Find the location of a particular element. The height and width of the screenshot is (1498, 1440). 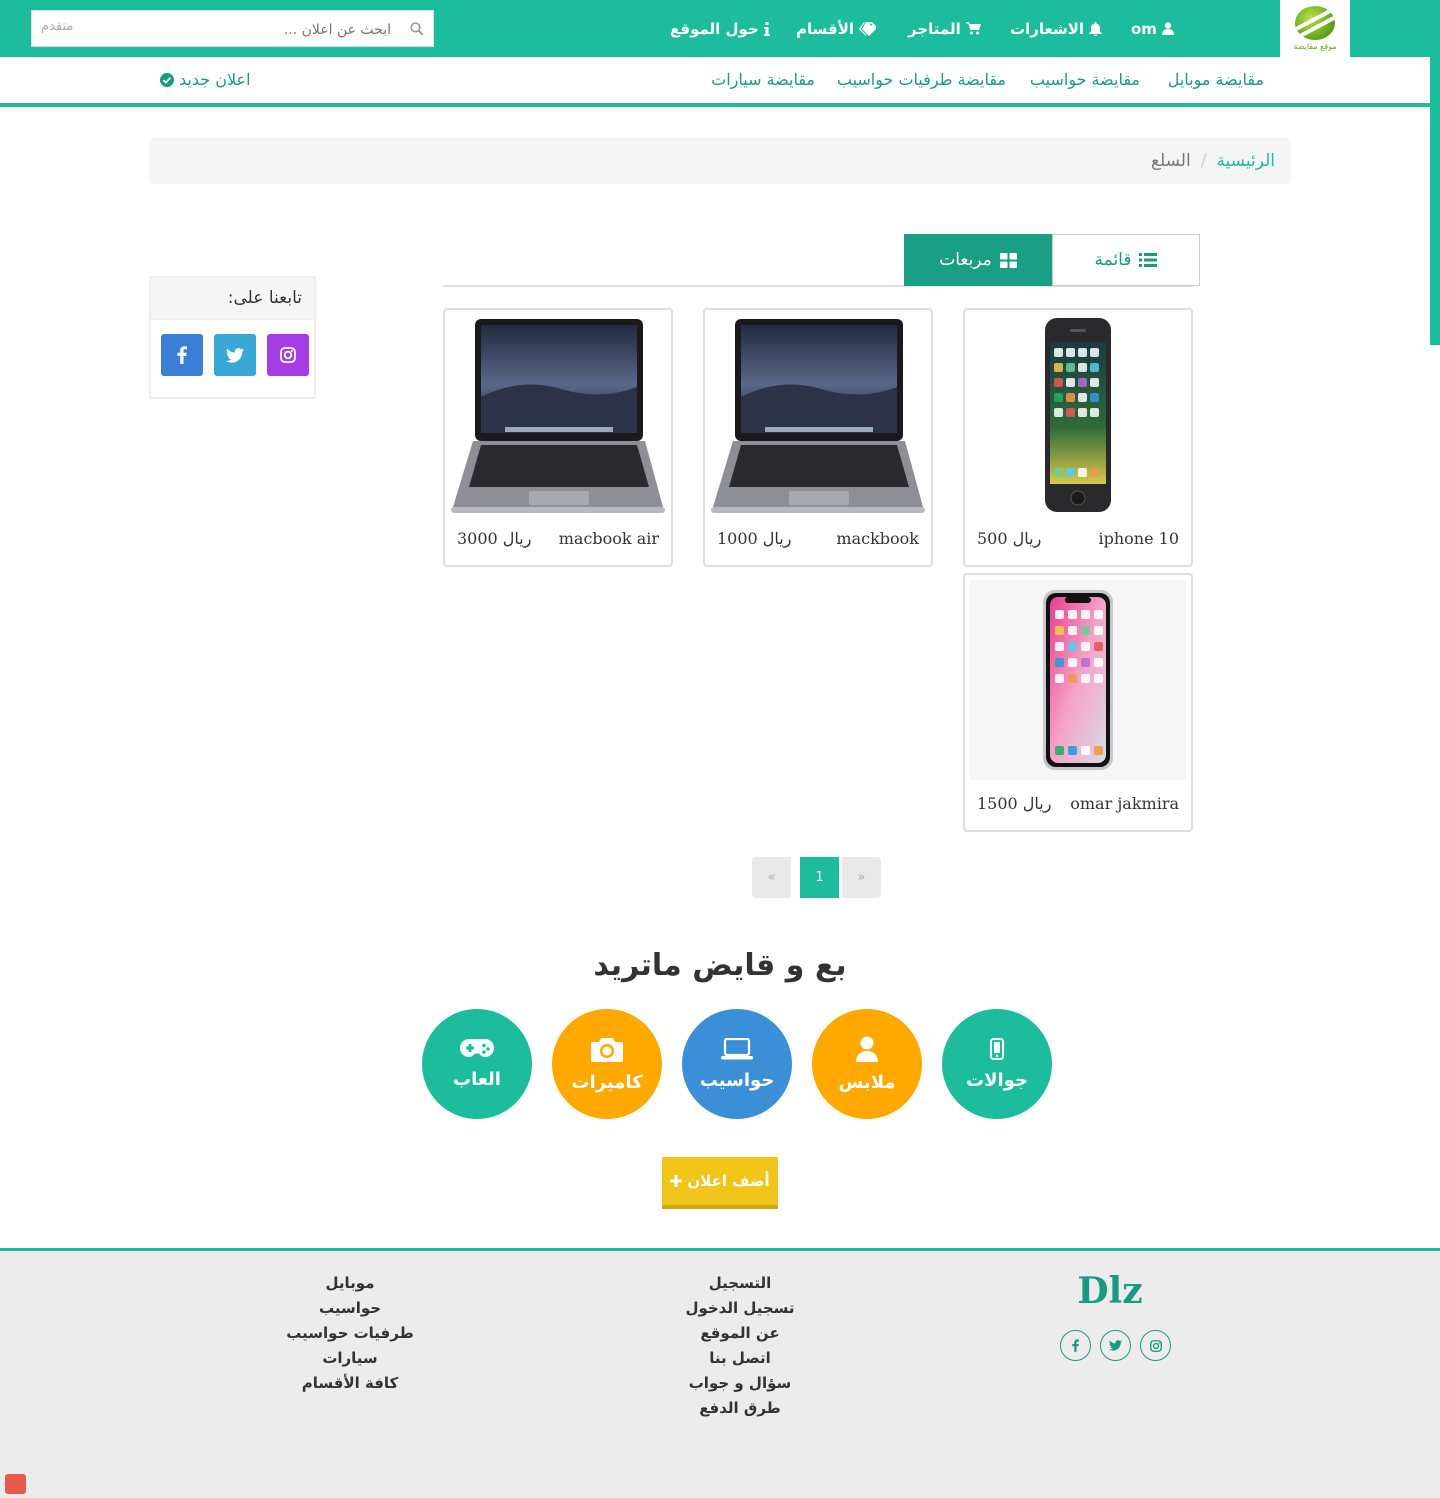

facebook-button is located at coordinates (182, 355).